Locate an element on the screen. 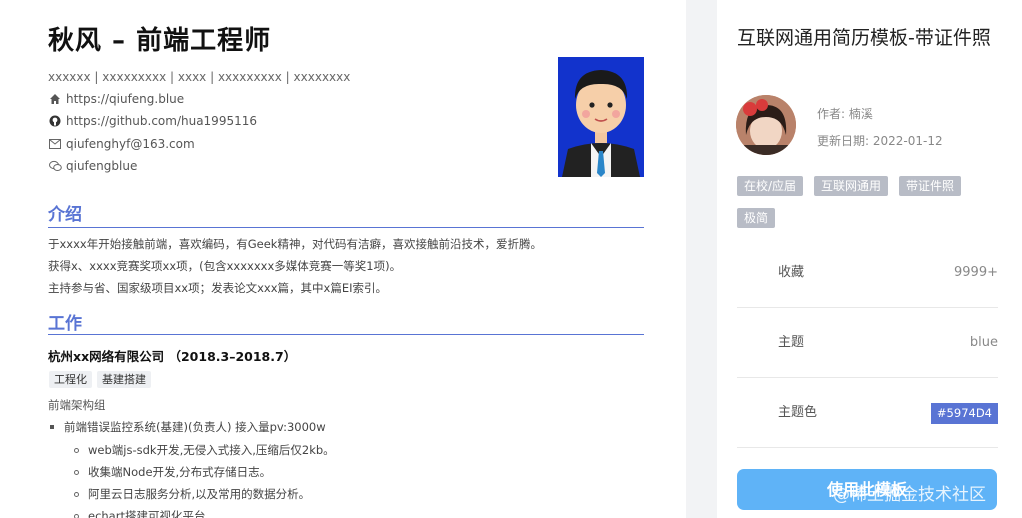  theme-value: blue is located at coordinates (983, 342).